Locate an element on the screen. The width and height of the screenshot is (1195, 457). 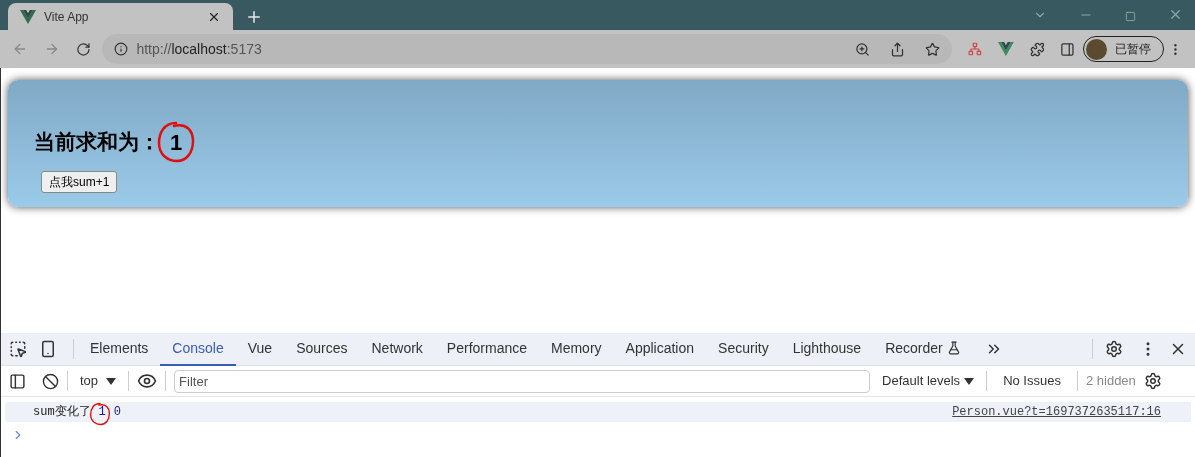
issues-button: No Issues is located at coordinates (1032, 381).